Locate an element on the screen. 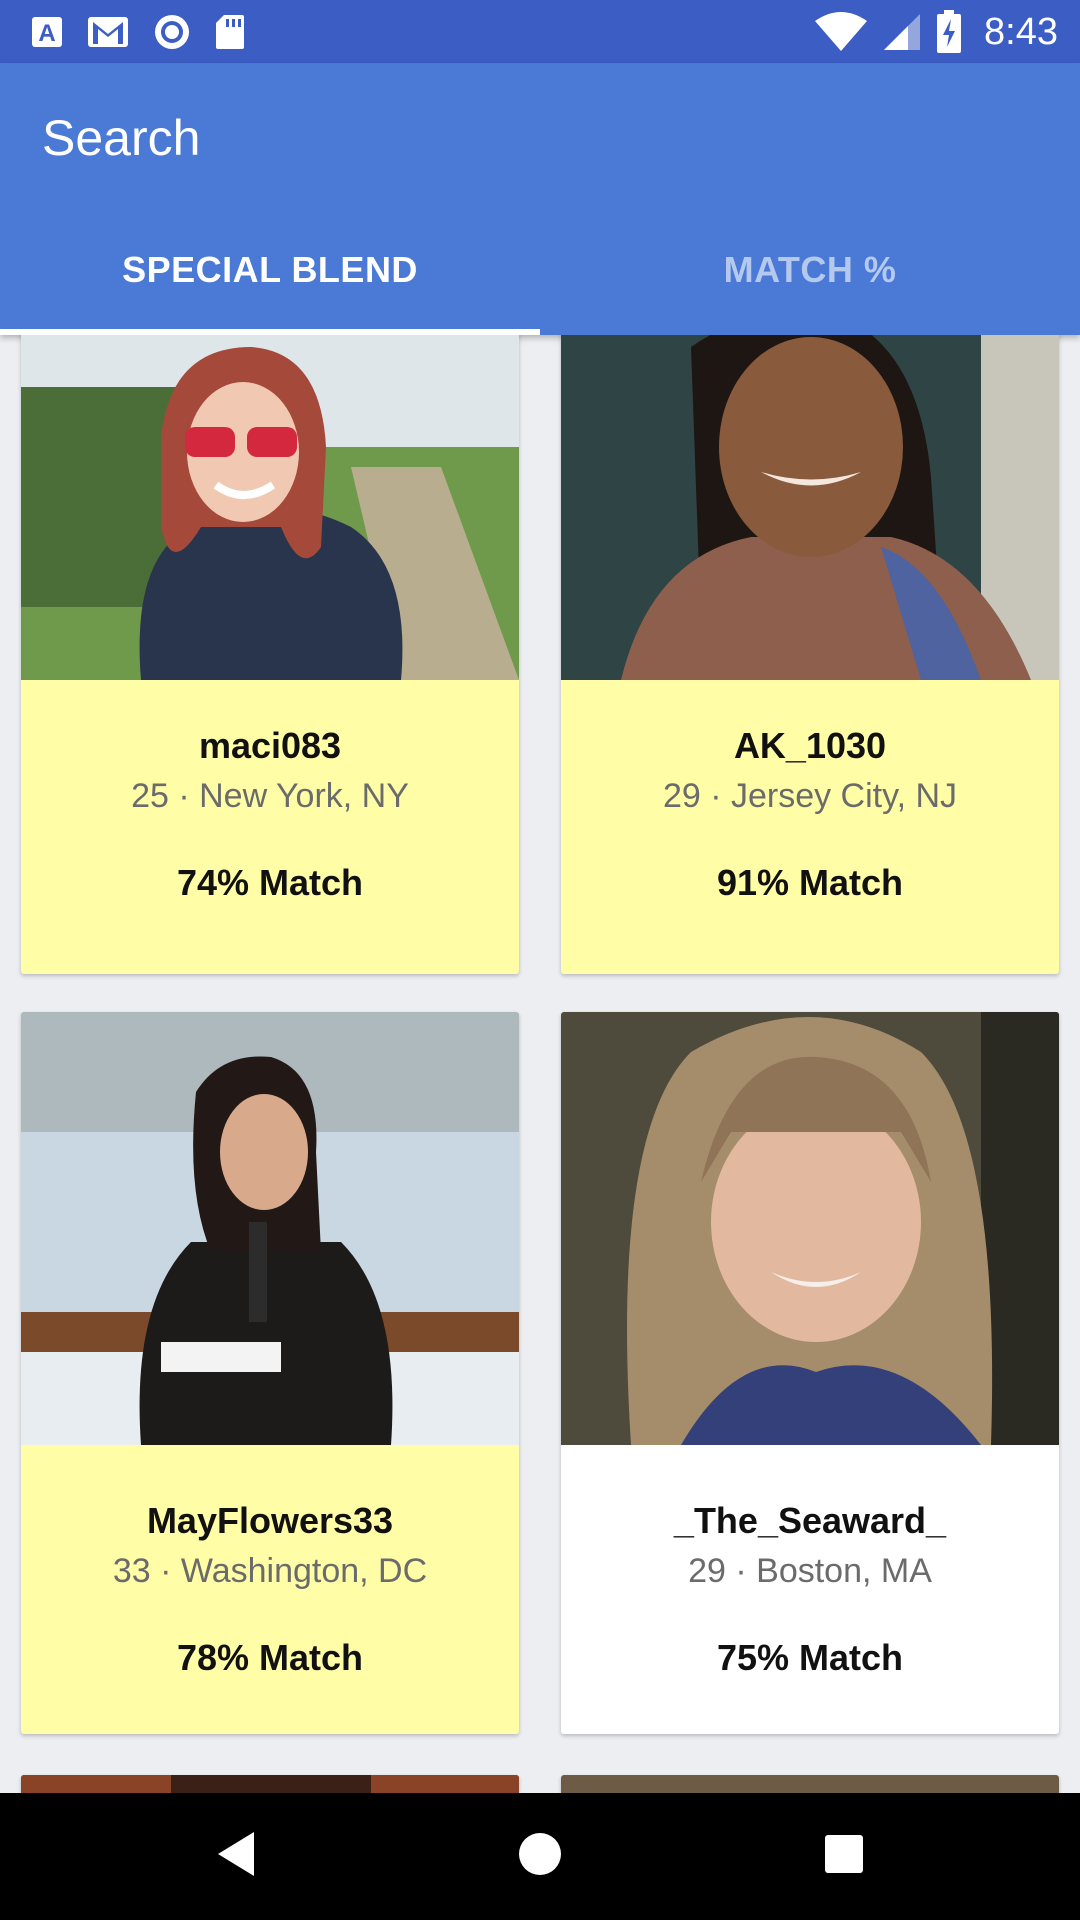  svg-text: A is located at coordinates (46, 33).